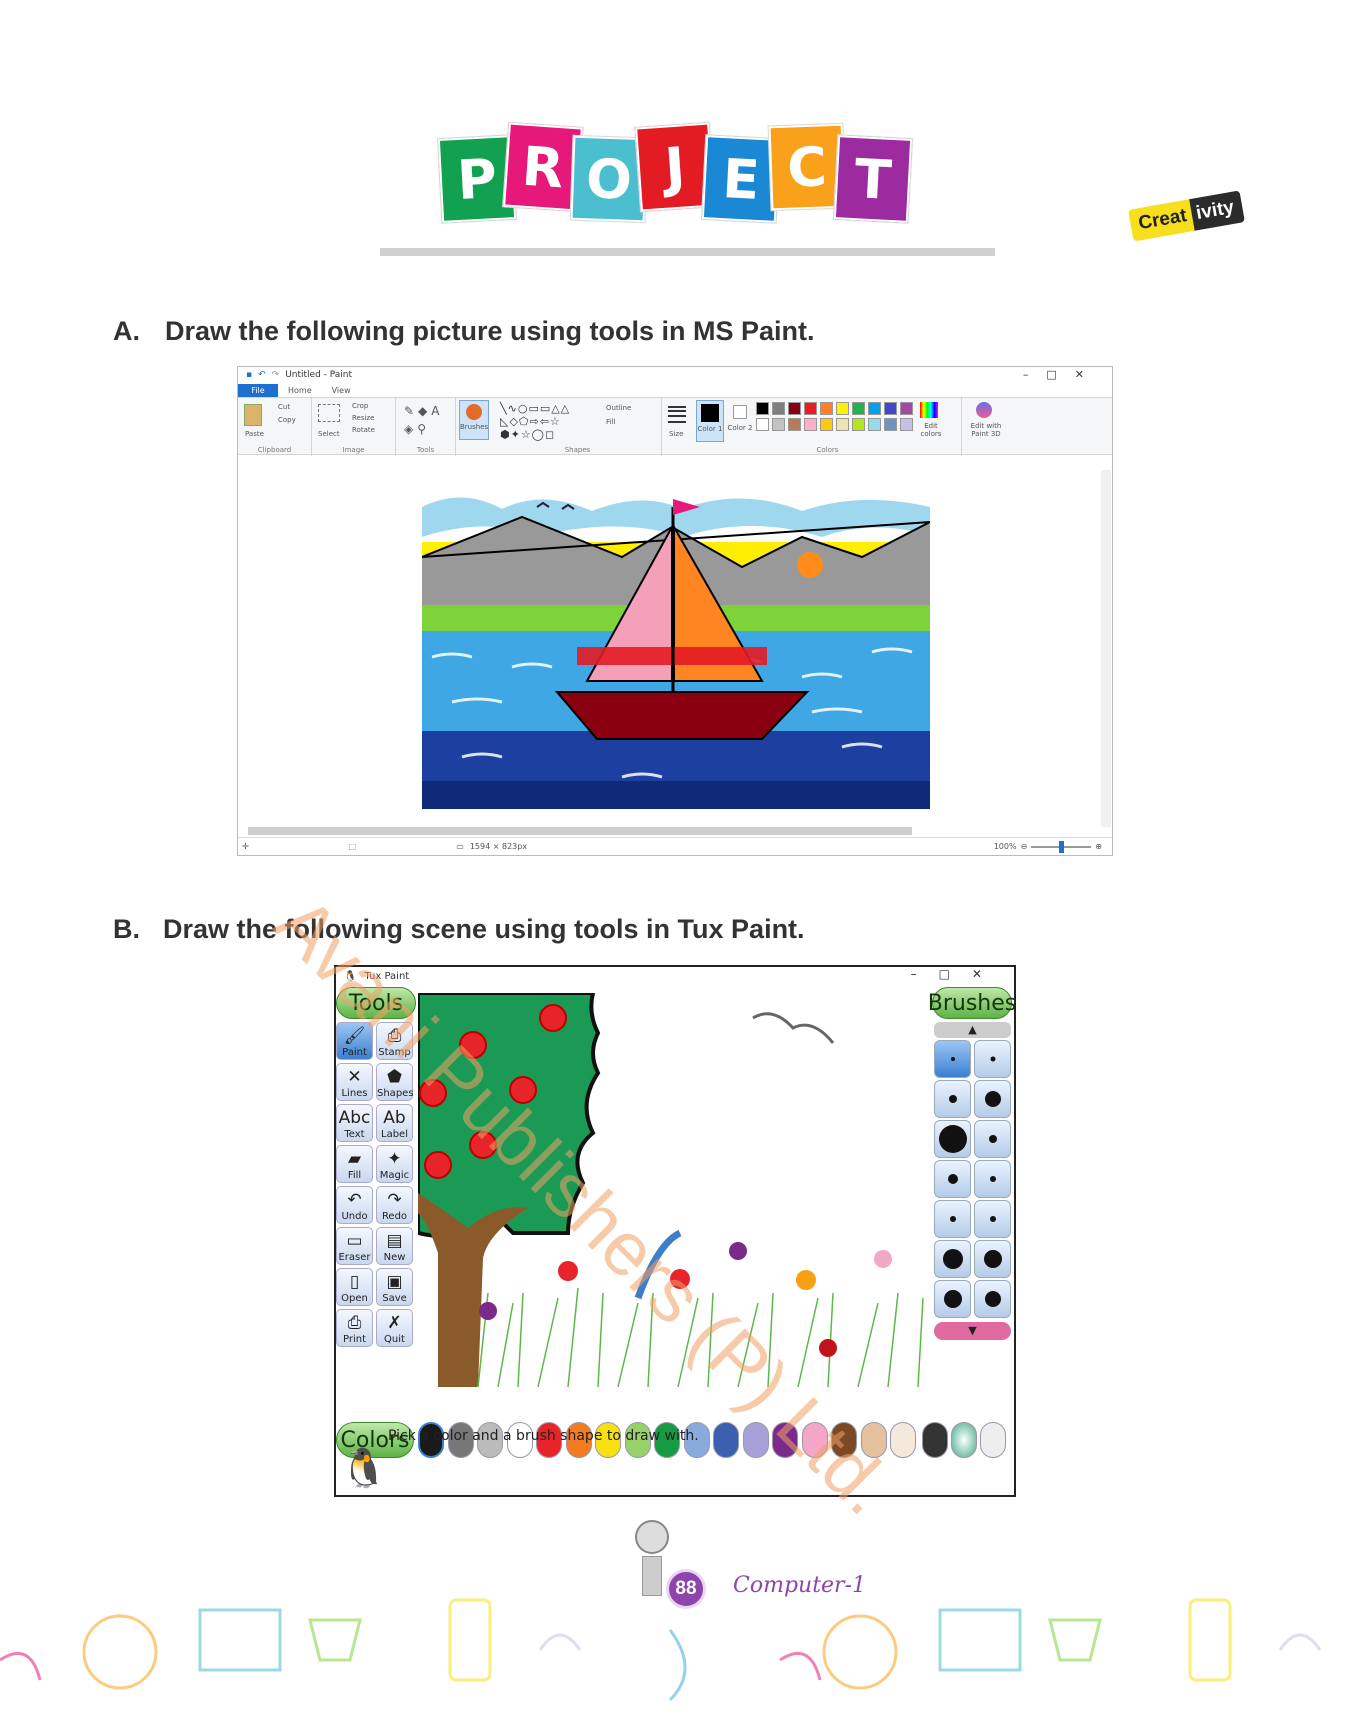  Describe the element at coordinates (740, 421) in the screenshot. I see `color2-button: Color 2` at that location.